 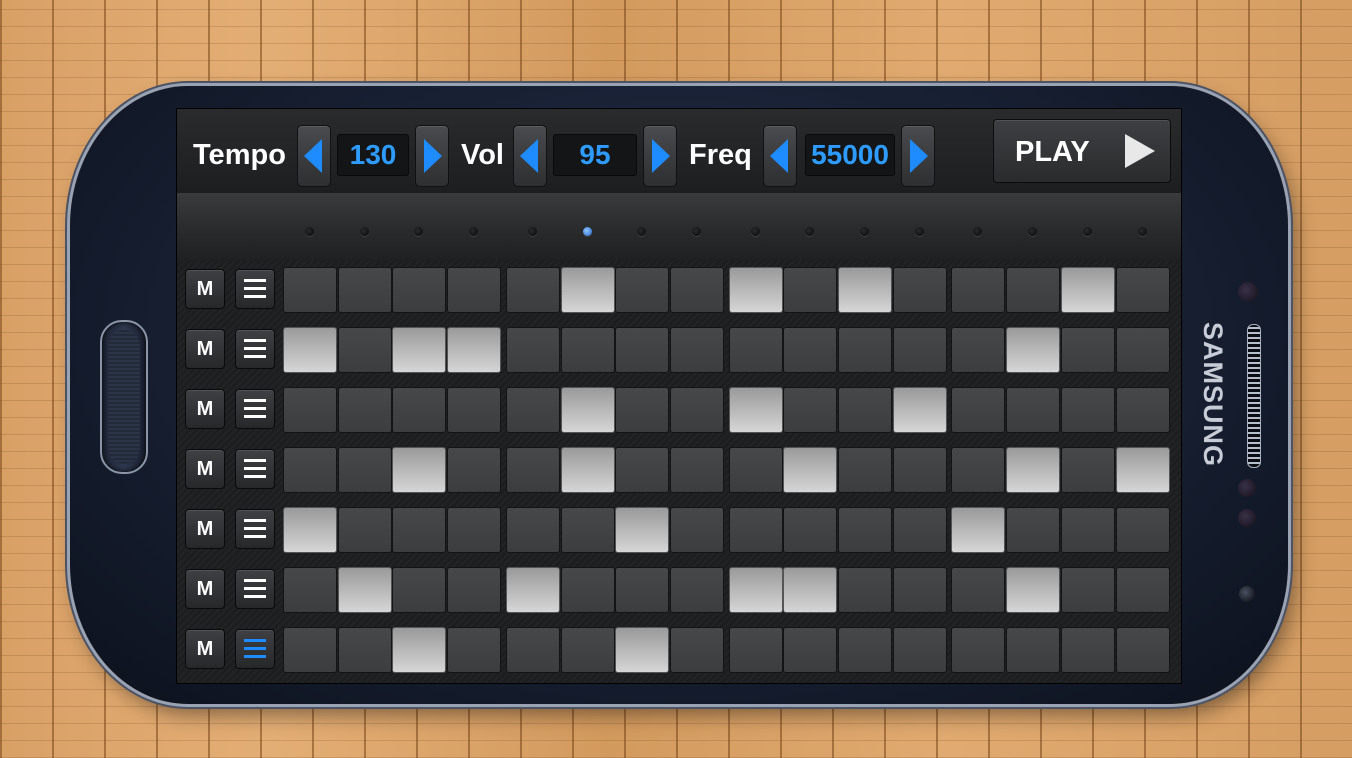 I want to click on home-button, so click(x=124, y=397).